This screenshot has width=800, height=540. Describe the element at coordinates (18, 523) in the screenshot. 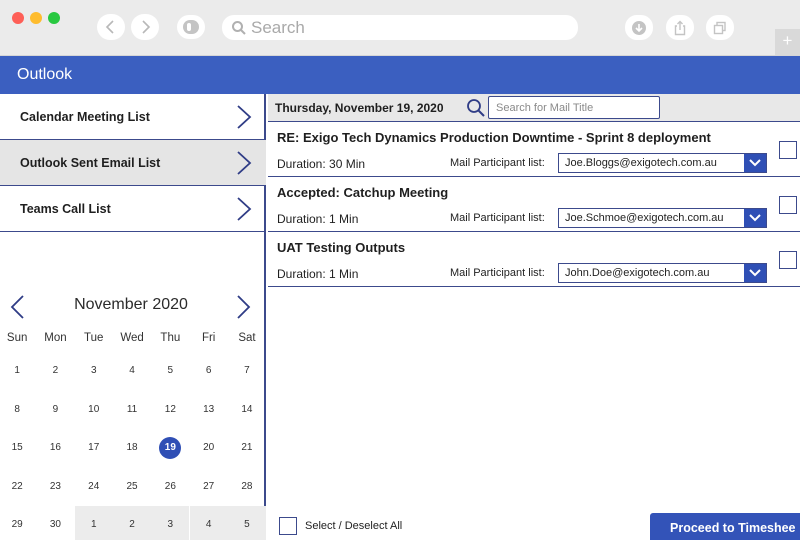

I see `calendar-day: 29` at that location.